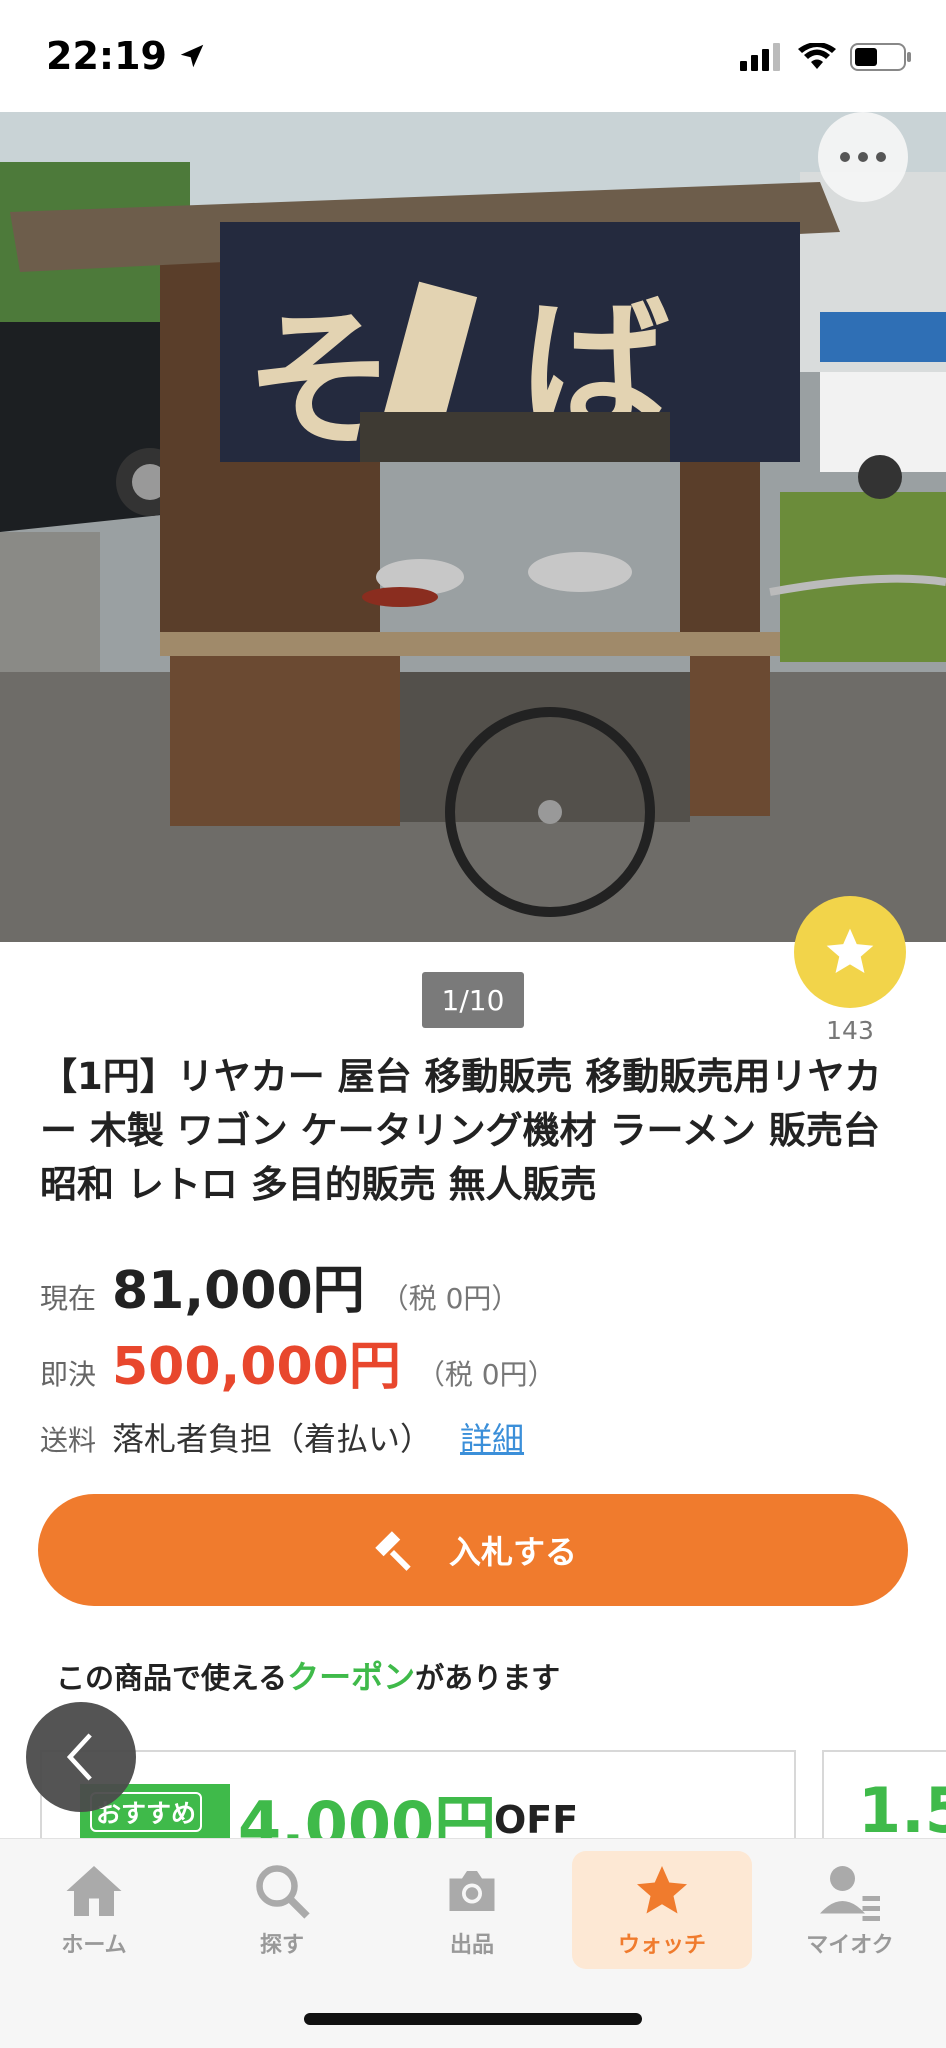 The width and height of the screenshot is (946, 2048). I want to click on coupon-heading-pre: この商品で使える, so click(172, 1678).